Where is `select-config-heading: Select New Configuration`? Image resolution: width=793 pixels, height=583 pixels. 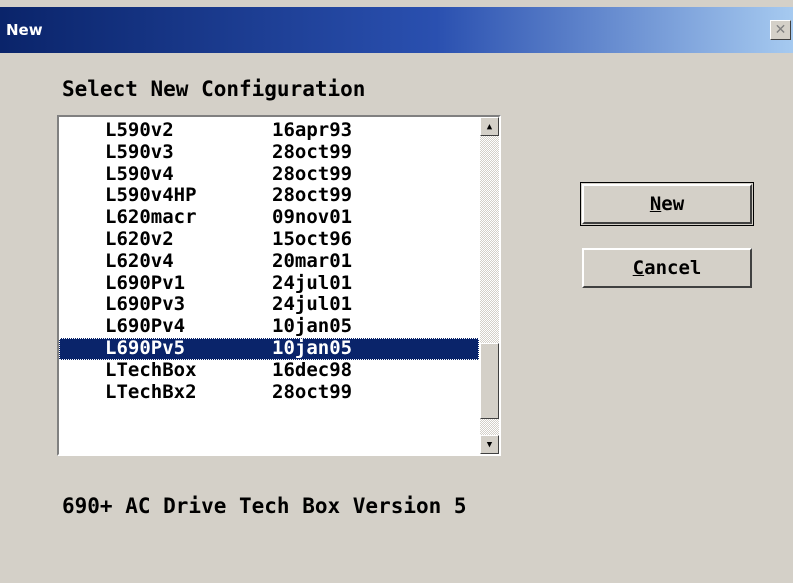
select-config-heading: Select New Configuration is located at coordinates (214, 89).